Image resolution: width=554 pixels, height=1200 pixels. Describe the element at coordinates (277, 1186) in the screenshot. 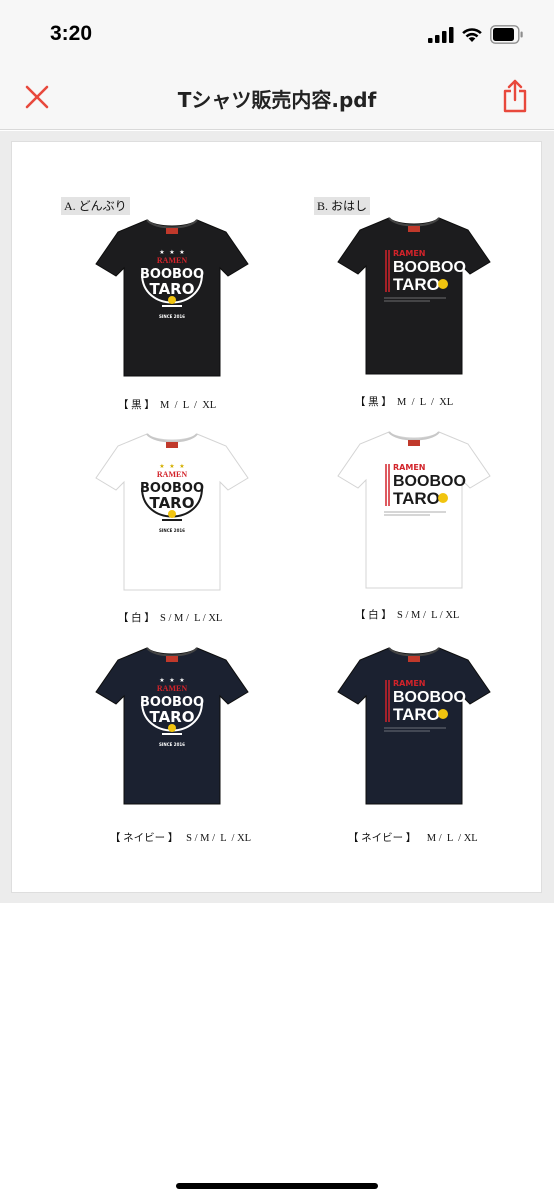

I see `home-indicator` at that location.